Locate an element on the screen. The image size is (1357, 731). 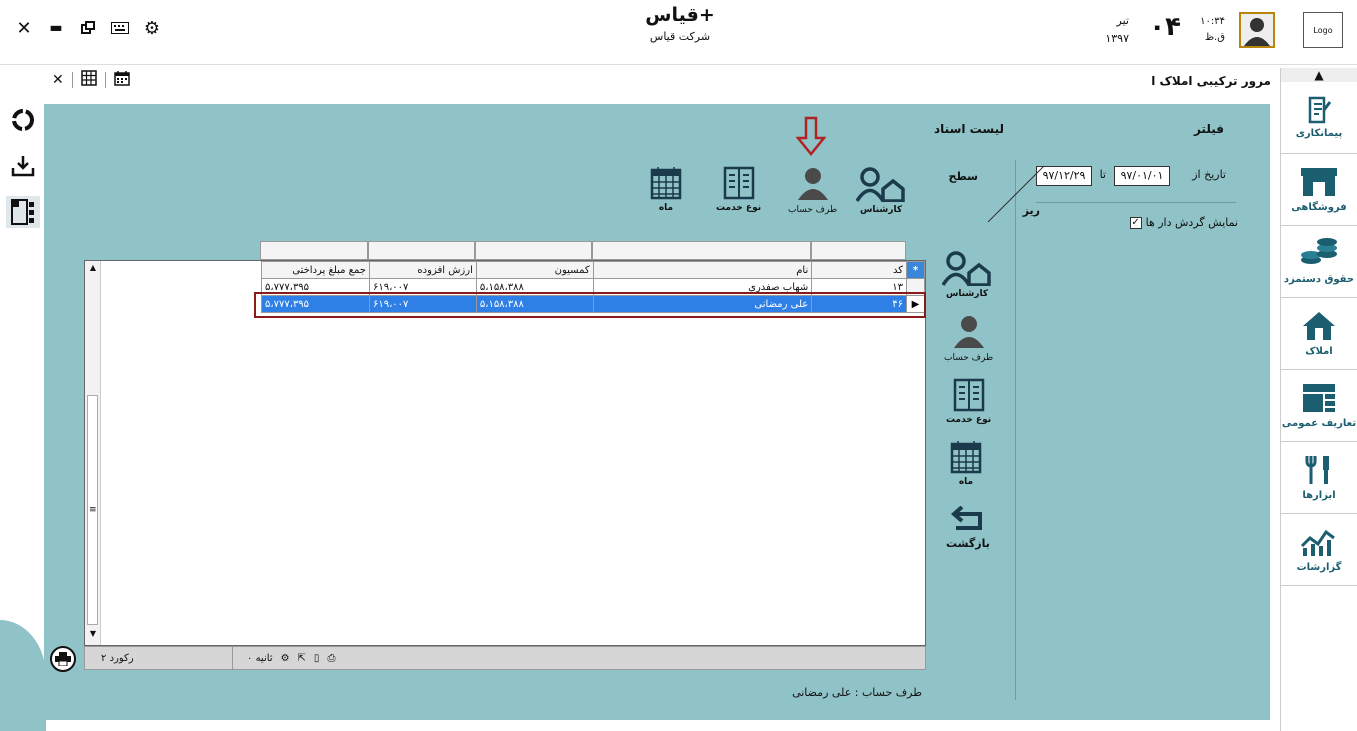
close-icon: ✕ is located at coordinates (24, 28).